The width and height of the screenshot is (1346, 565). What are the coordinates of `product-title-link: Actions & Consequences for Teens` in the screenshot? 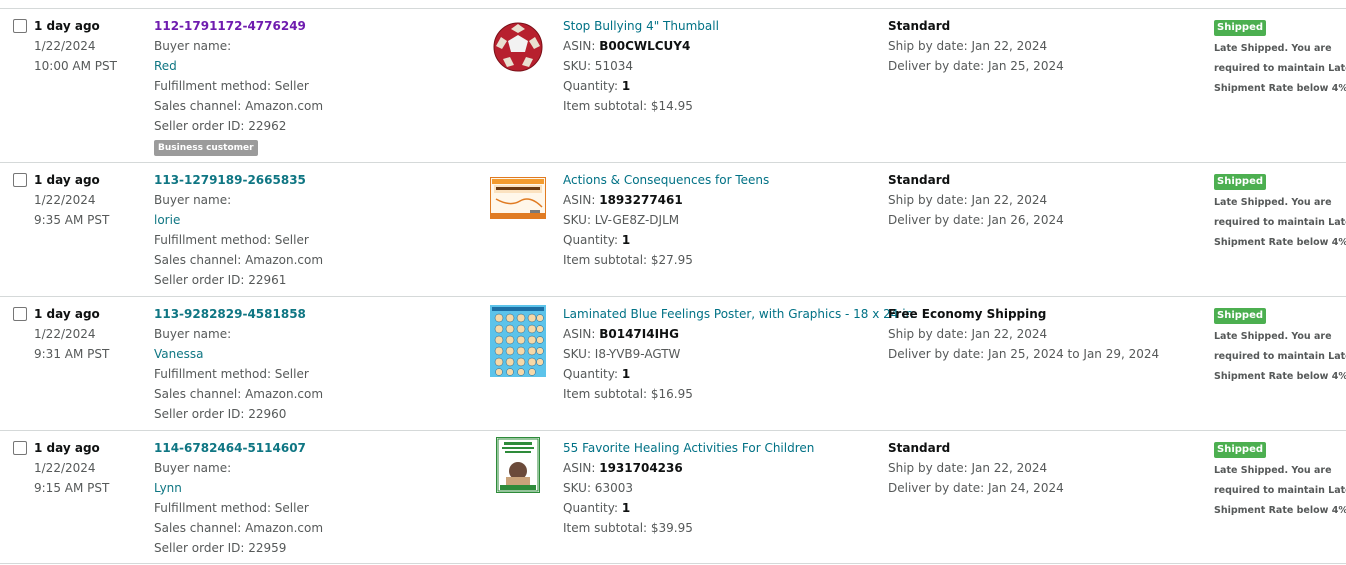 It's located at (666, 183).